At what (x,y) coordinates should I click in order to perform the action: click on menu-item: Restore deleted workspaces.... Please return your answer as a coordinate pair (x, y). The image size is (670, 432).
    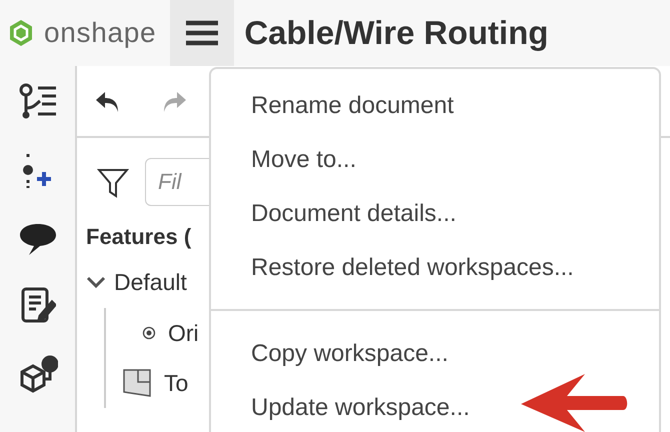
    Looking at the image, I should click on (435, 268).